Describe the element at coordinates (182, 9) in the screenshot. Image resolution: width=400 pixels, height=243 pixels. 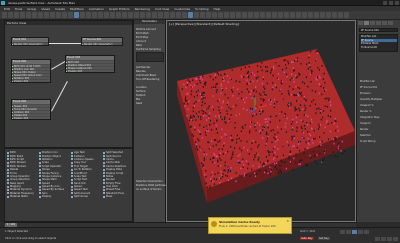
I see `menu-item: Customize` at that location.